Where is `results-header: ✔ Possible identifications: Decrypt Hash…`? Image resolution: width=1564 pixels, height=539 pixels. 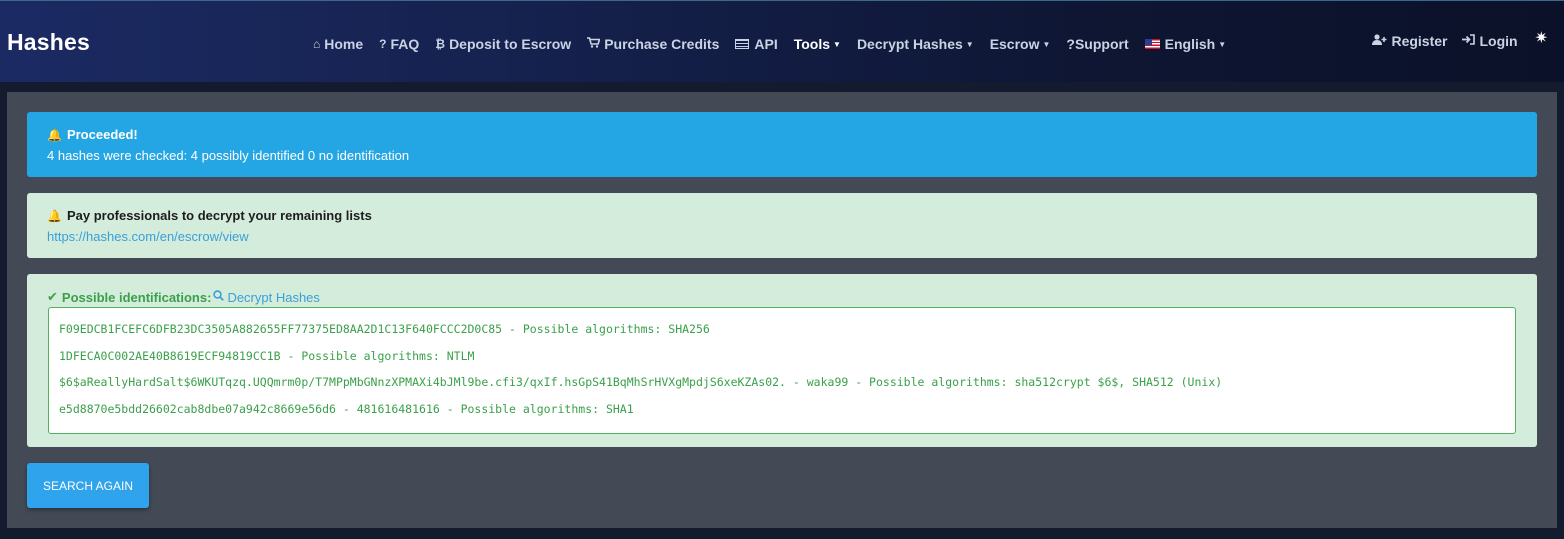 results-header: ✔ Possible identifications: Decrypt Hash… is located at coordinates (782, 297).